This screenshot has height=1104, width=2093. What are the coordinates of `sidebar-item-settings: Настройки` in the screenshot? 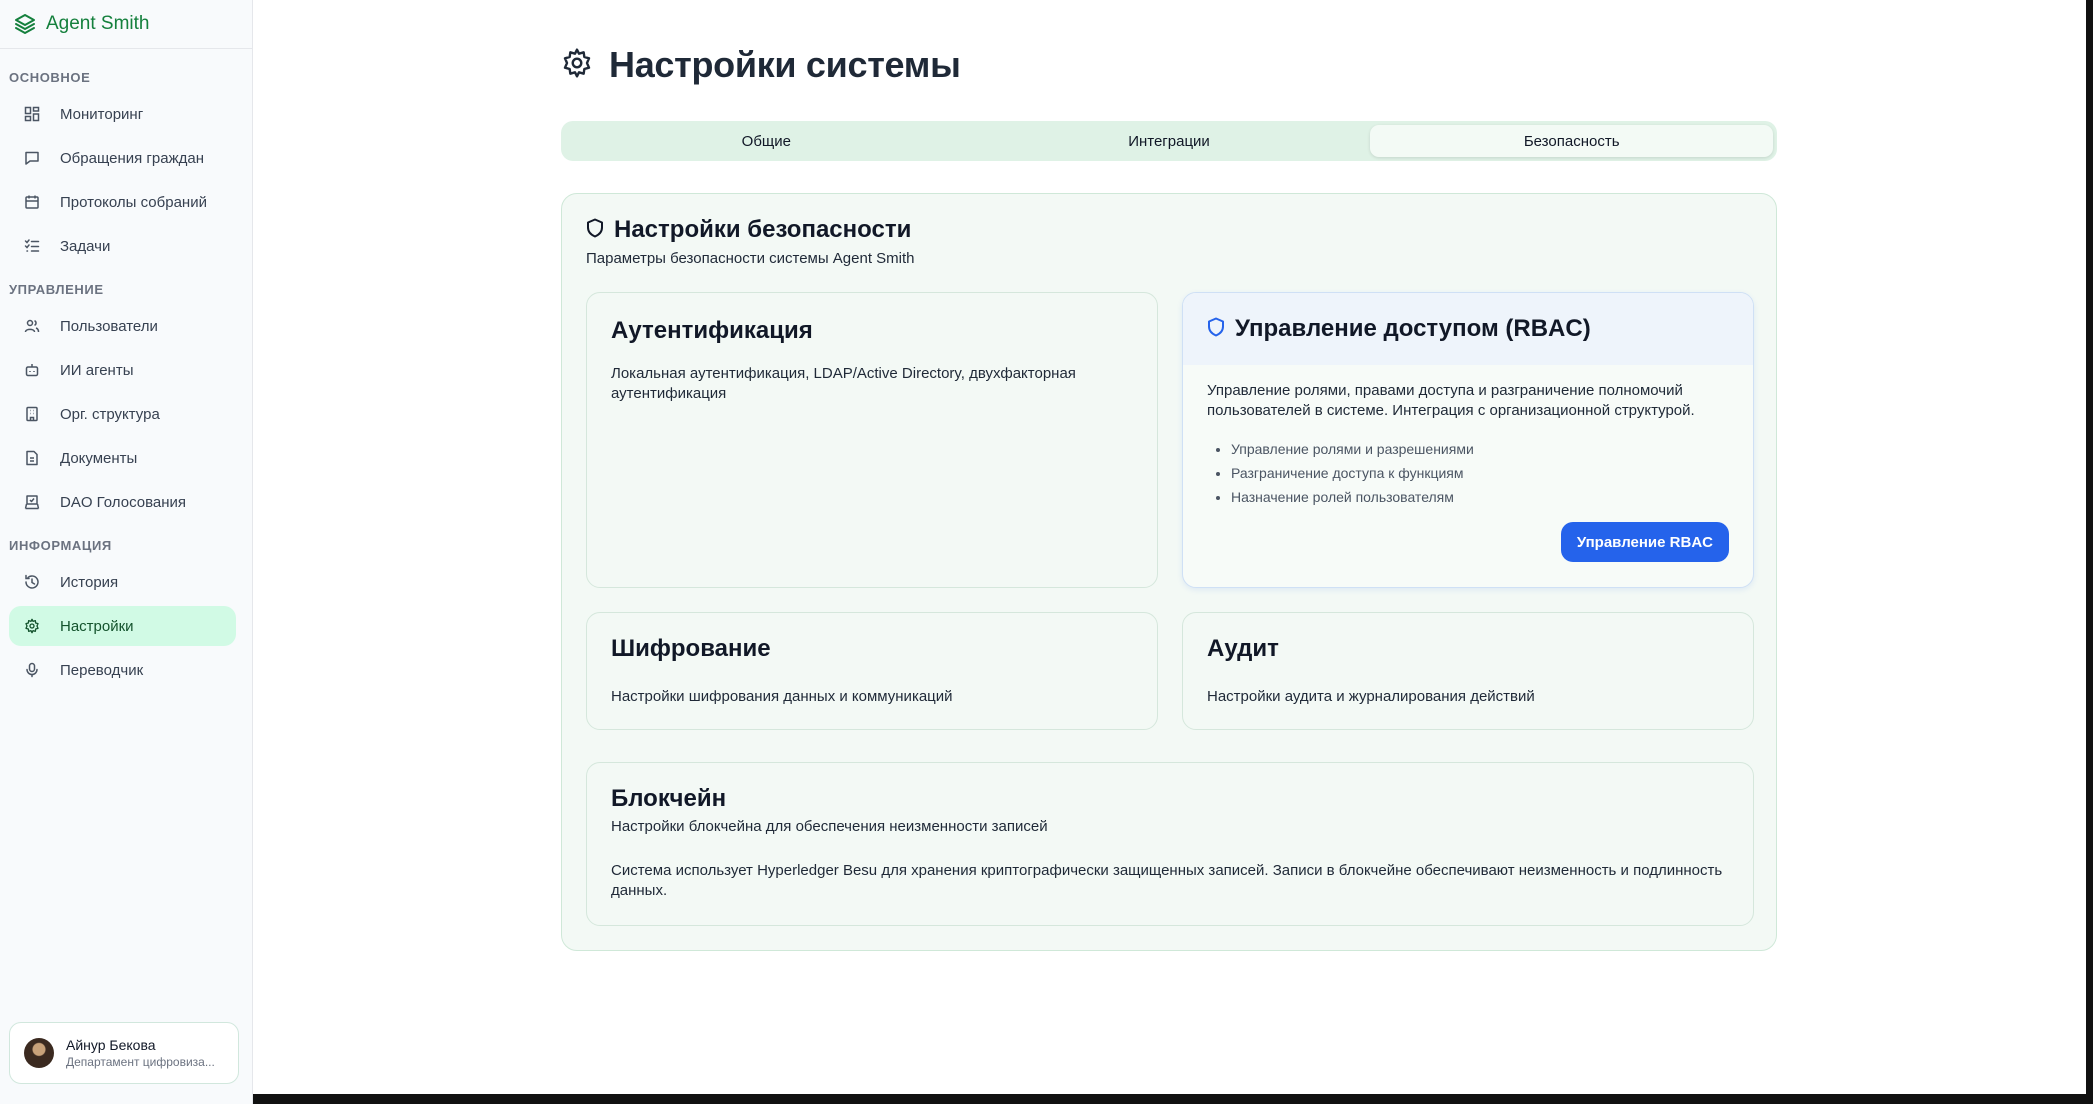 It's located at (122, 626).